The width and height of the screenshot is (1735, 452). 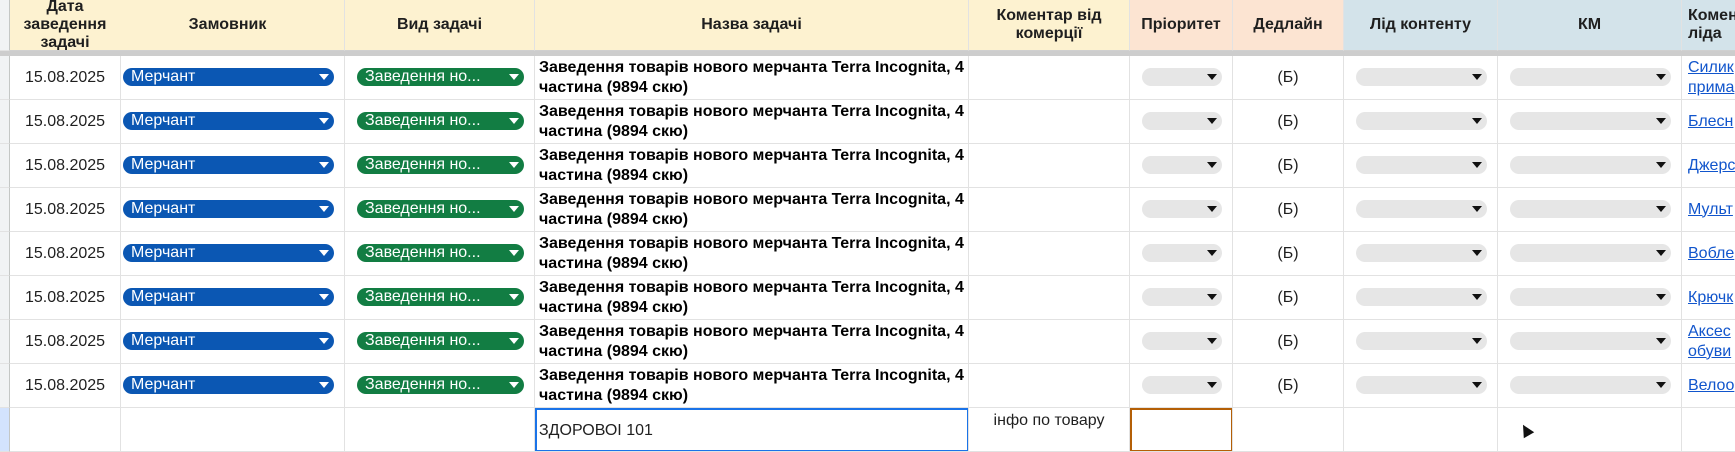 I want to click on lead-comment-link: Мульт, so click(x=1710, y=210).